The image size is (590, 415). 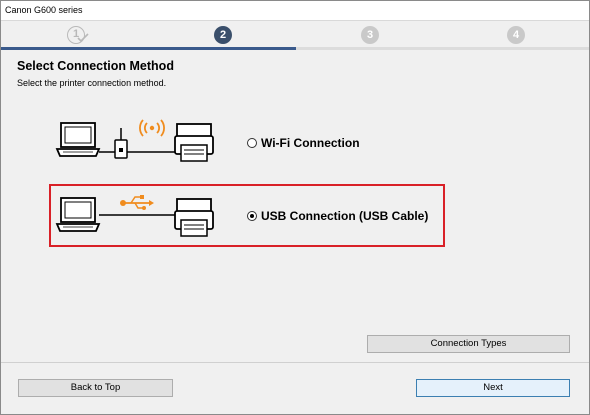 I want to click on step-4-number: 4, so click(x=516, y=35).